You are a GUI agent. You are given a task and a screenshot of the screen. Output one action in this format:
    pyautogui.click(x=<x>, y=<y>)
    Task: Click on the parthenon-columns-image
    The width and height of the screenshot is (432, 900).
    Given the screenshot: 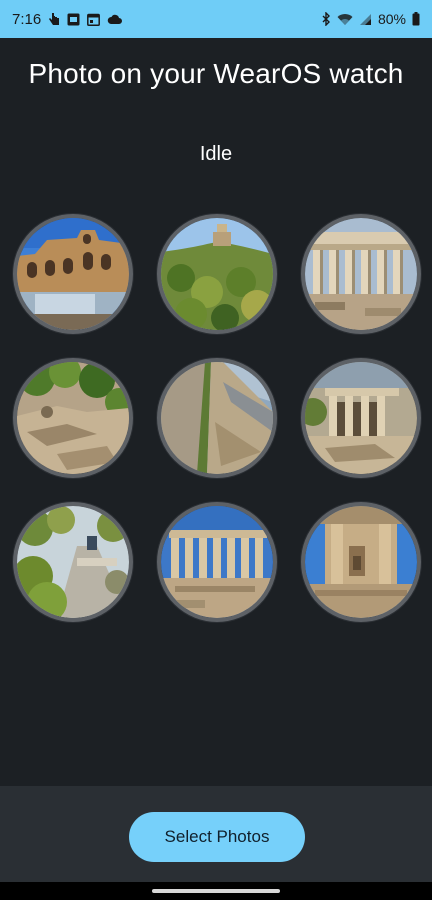 What is the action you would take?
    pyautogui.click(x=361, y=274)
    